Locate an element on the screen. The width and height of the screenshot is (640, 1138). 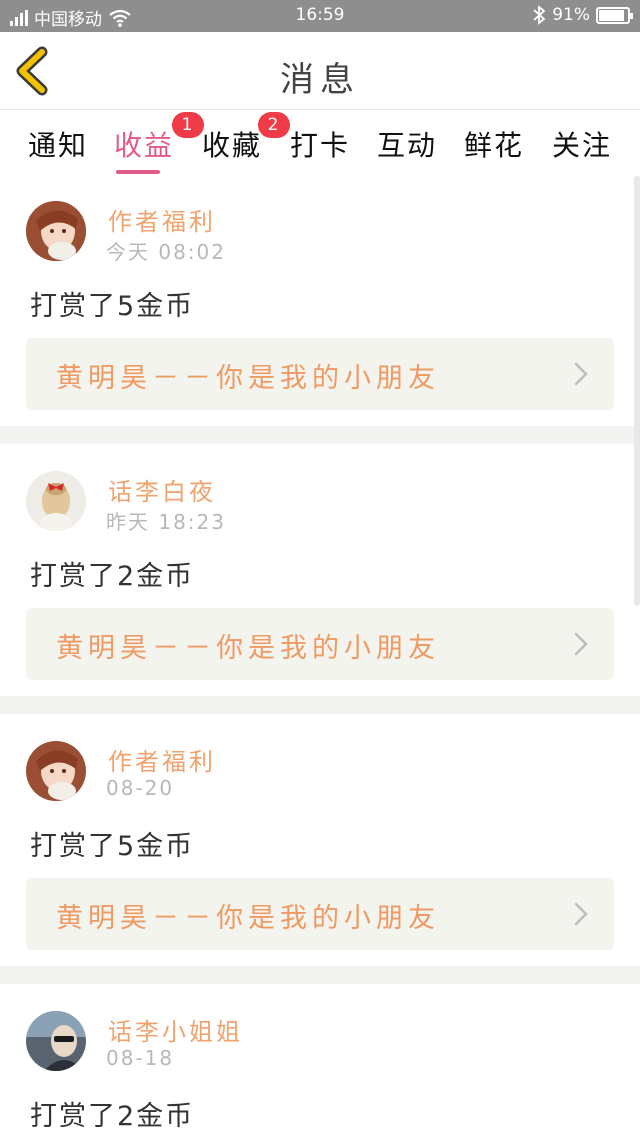
tab-label: 鲜花 is located at coordinates (494, 145).